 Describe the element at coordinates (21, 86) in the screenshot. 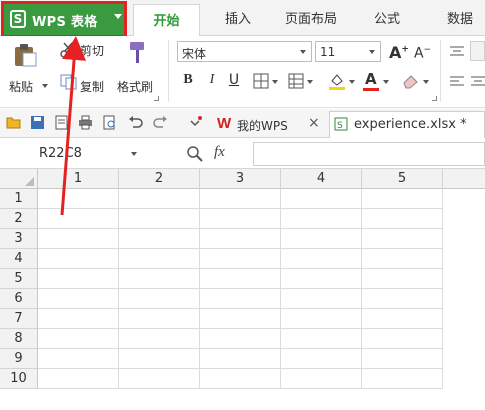

I see `paste-button: 粘贴` at that location.